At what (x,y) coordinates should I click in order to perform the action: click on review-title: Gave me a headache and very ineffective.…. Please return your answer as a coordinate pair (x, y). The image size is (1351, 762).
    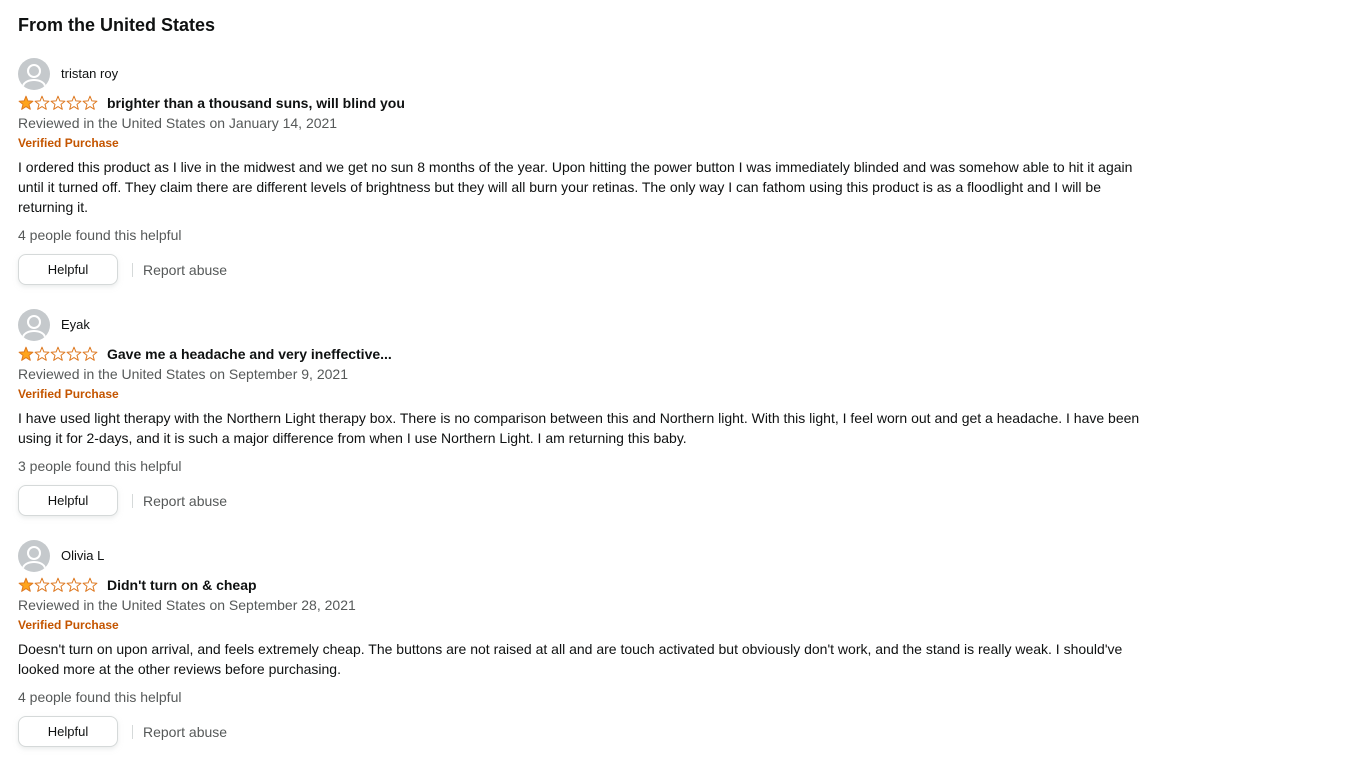
    Looking at the image, I should click on (249, 354).